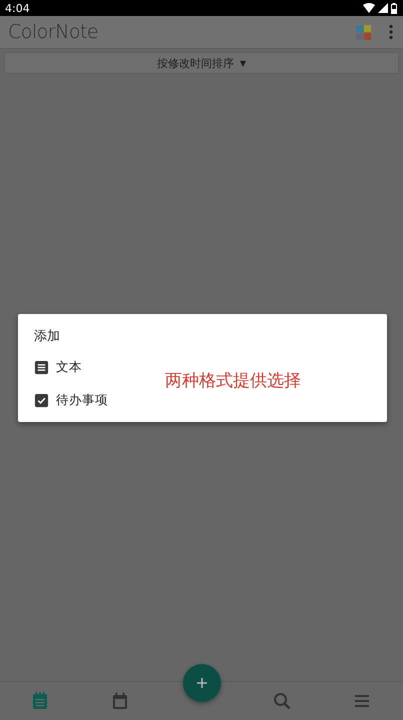  I want to click on notes-icon, so click(40, 701).